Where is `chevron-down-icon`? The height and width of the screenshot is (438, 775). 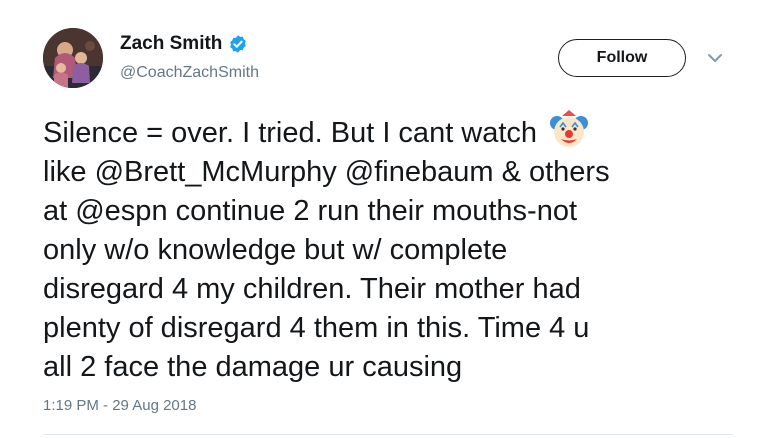
chevron-down-icon is located at coordinates (715, 58).